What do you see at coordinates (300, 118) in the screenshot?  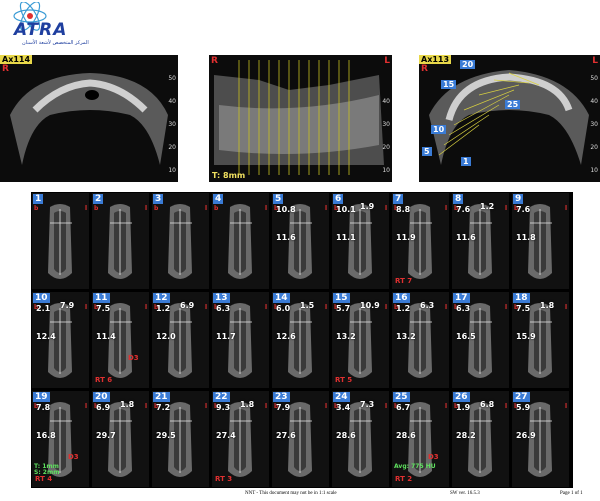 I see `panoramic-view: R L T: 8mm 40 30 20 10` at bounding box center [300, 118].